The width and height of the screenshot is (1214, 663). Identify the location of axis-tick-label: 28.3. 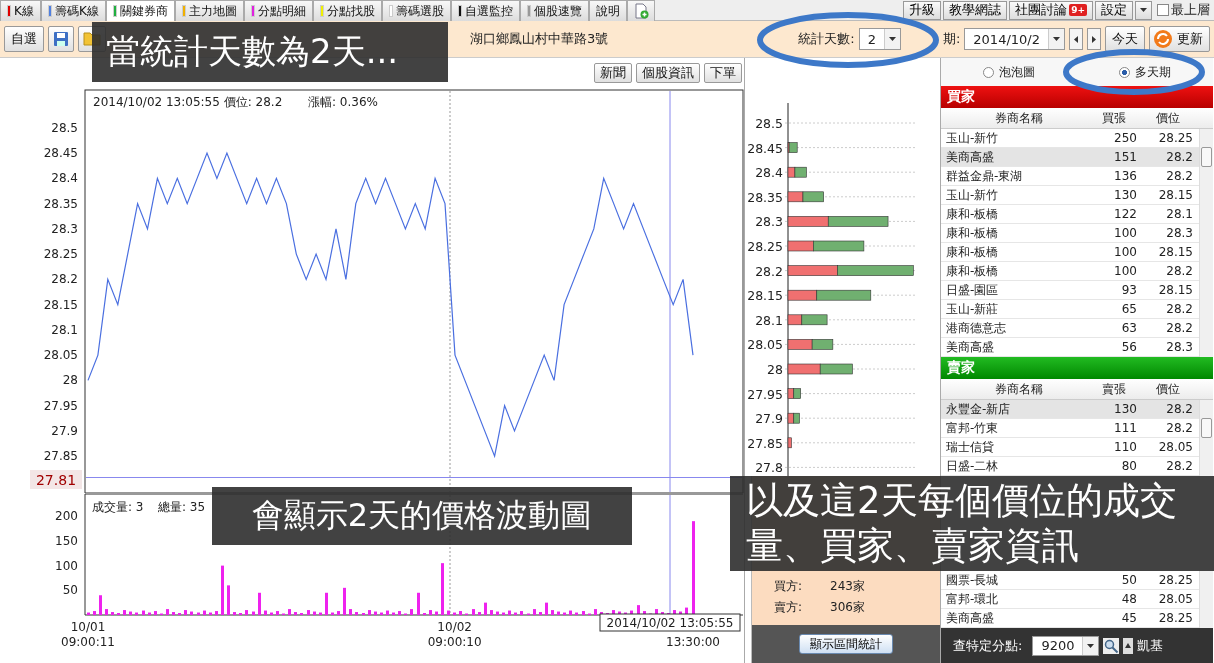
(64, 228).